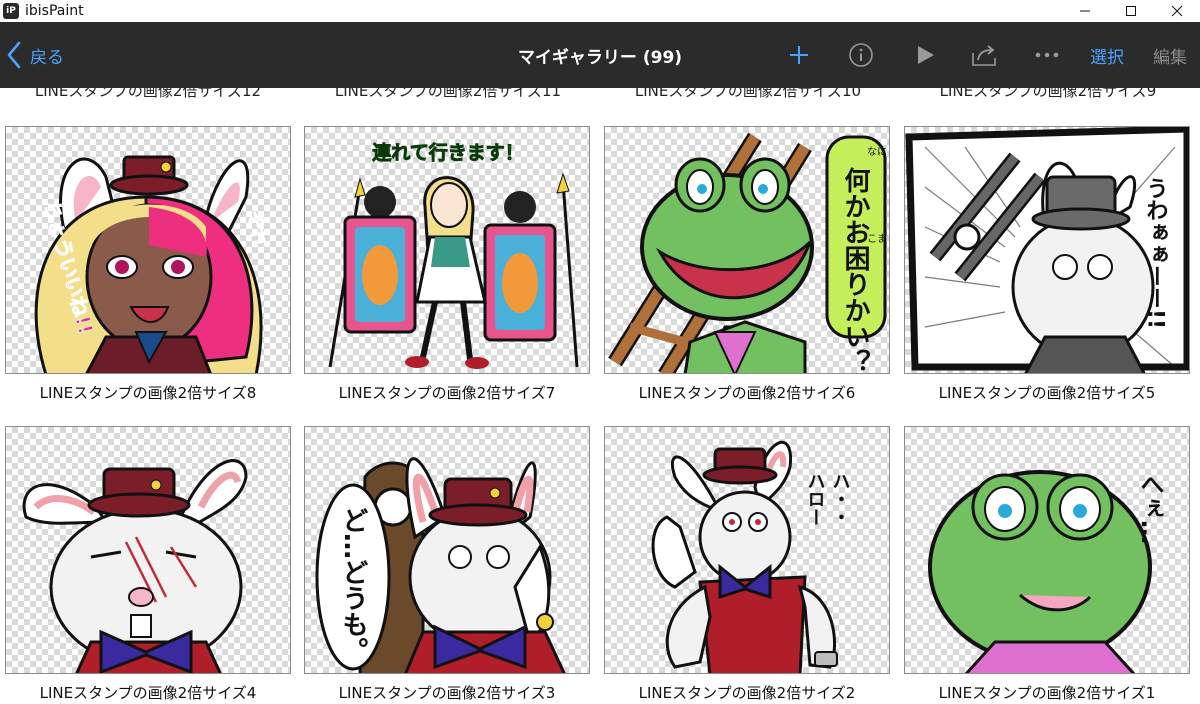 Image resolution: width=1200 pixels, height=704 pixels. I want to click on window-title-bar: iP ibisPaint, so click(600, 11).